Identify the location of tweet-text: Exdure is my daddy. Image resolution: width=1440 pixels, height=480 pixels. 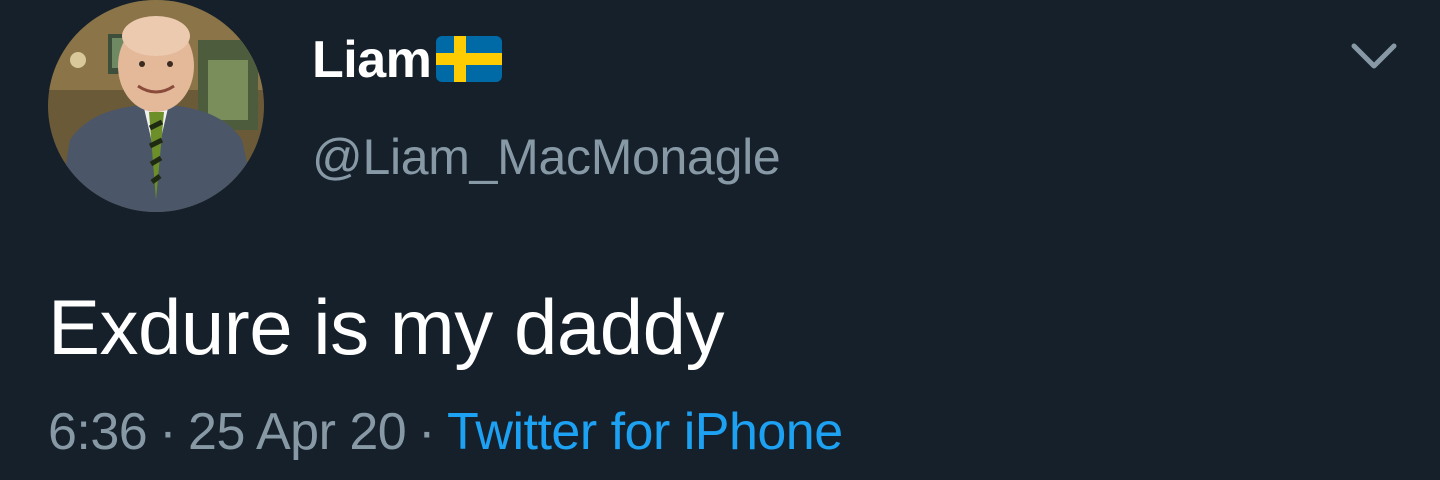
(386, 327).